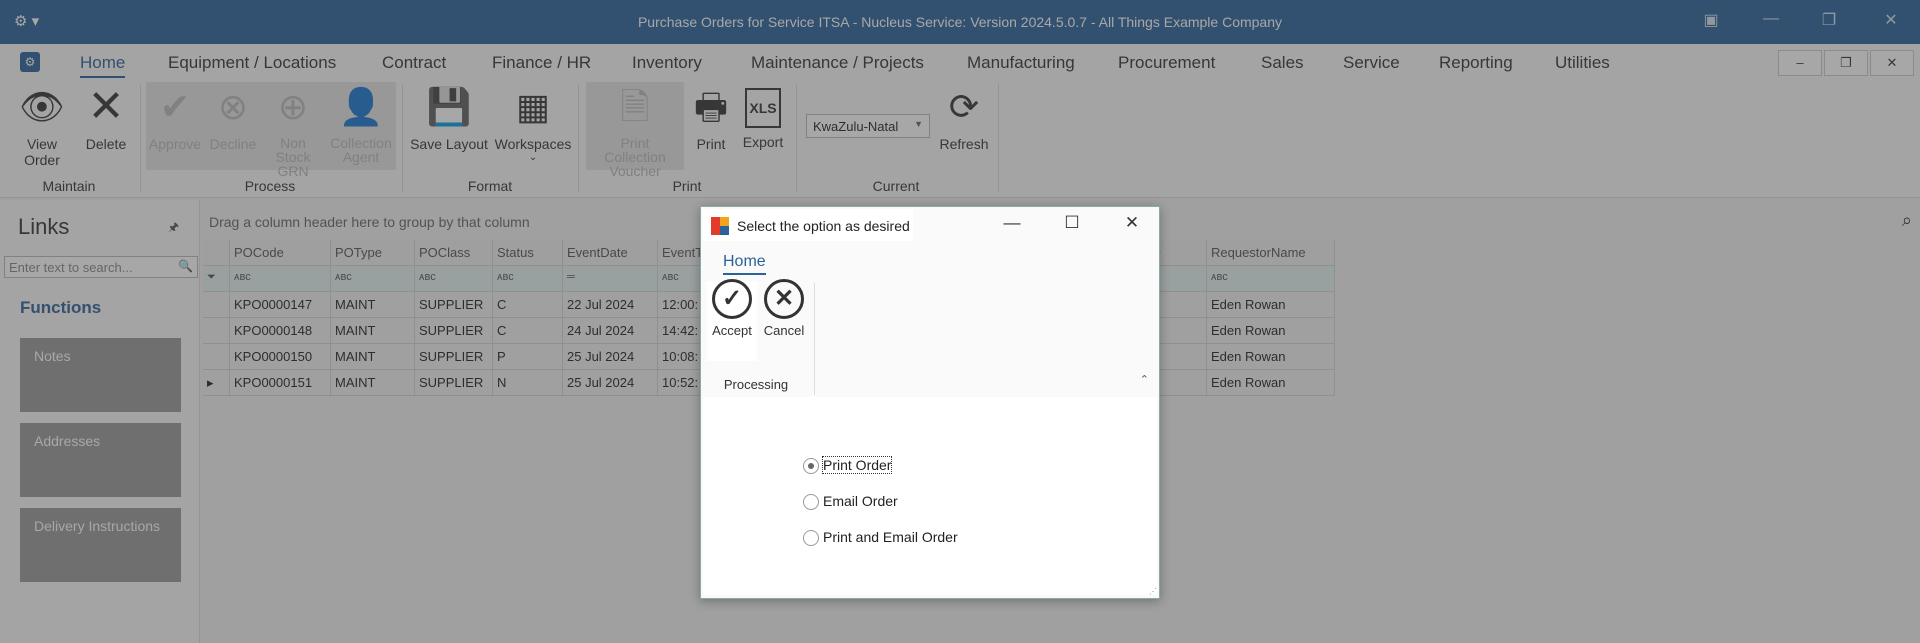  I want to click on dialog-tab-home: Home, so click(744, 264).